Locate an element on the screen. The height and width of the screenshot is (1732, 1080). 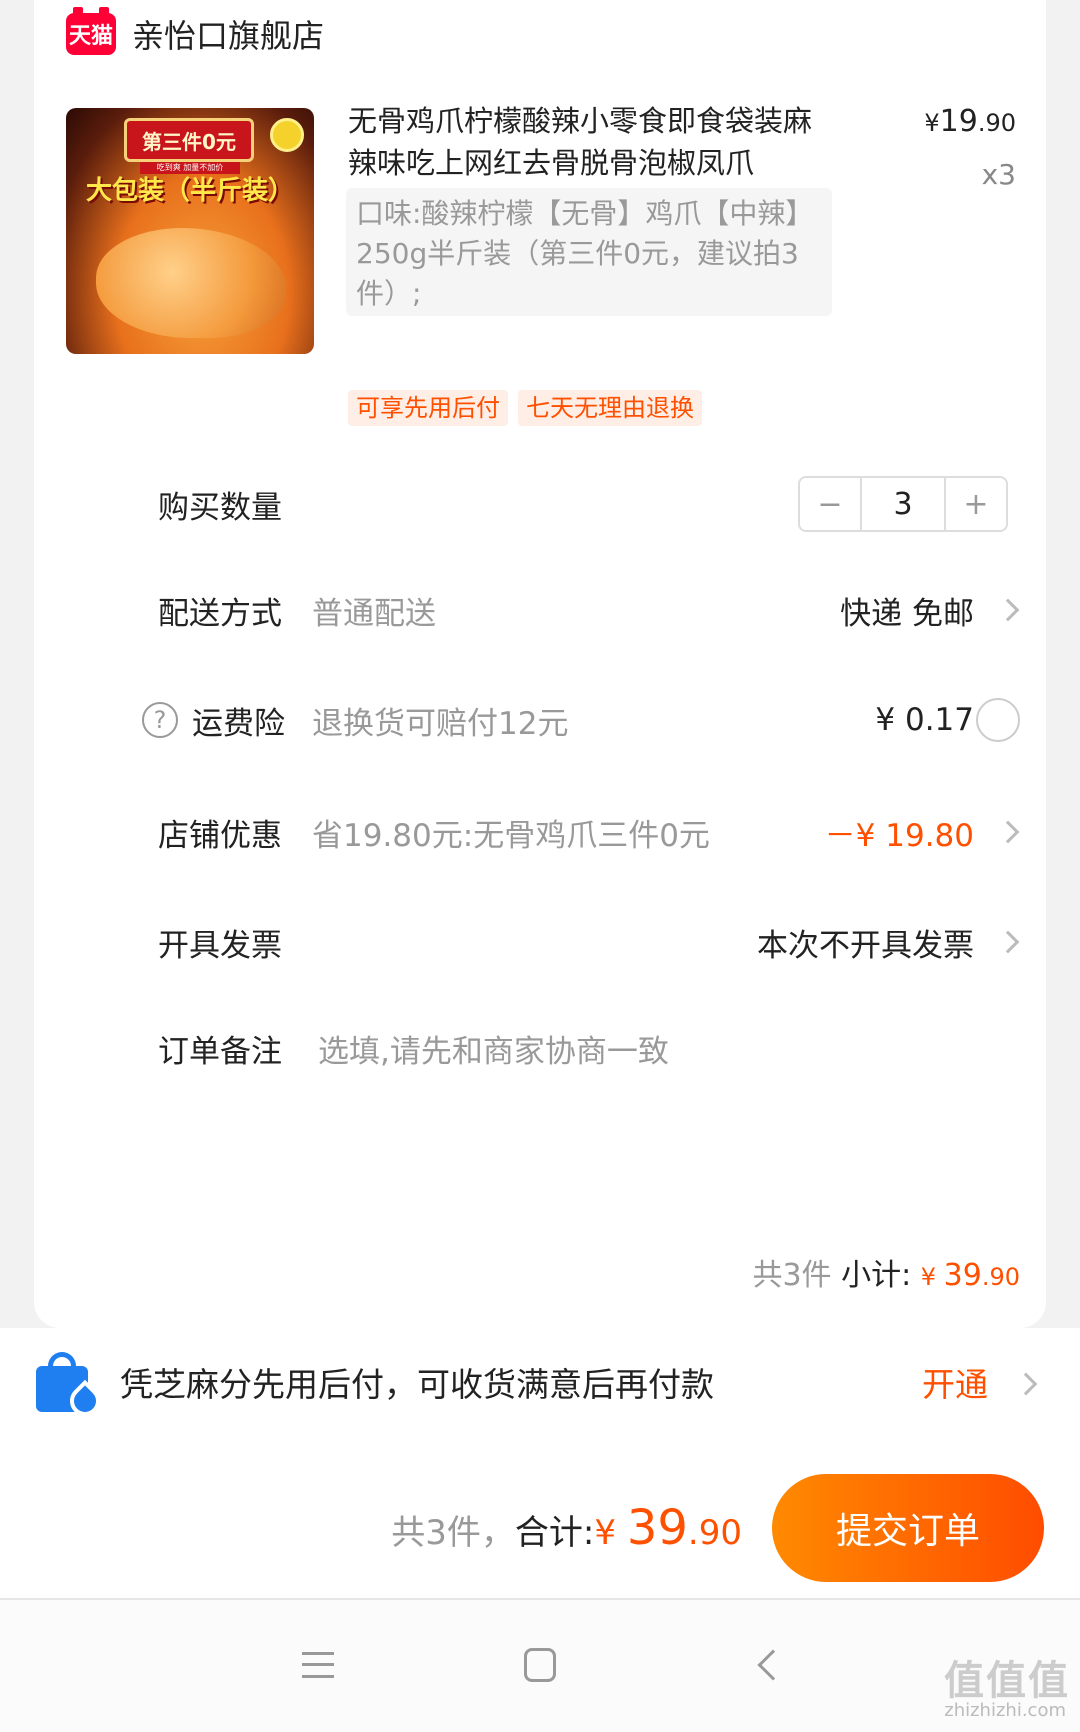
invoice-row: 开具发票 本次不开具发票 is located at coordinates (540, 942).